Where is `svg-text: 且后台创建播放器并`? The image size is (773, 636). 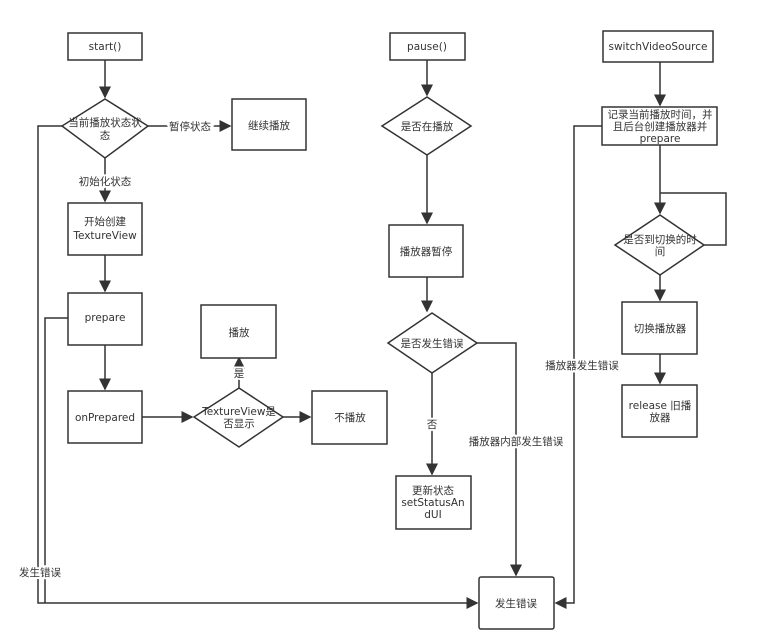
svg-text: 且后台创建播放器并 is located at coordinates (660, 126).